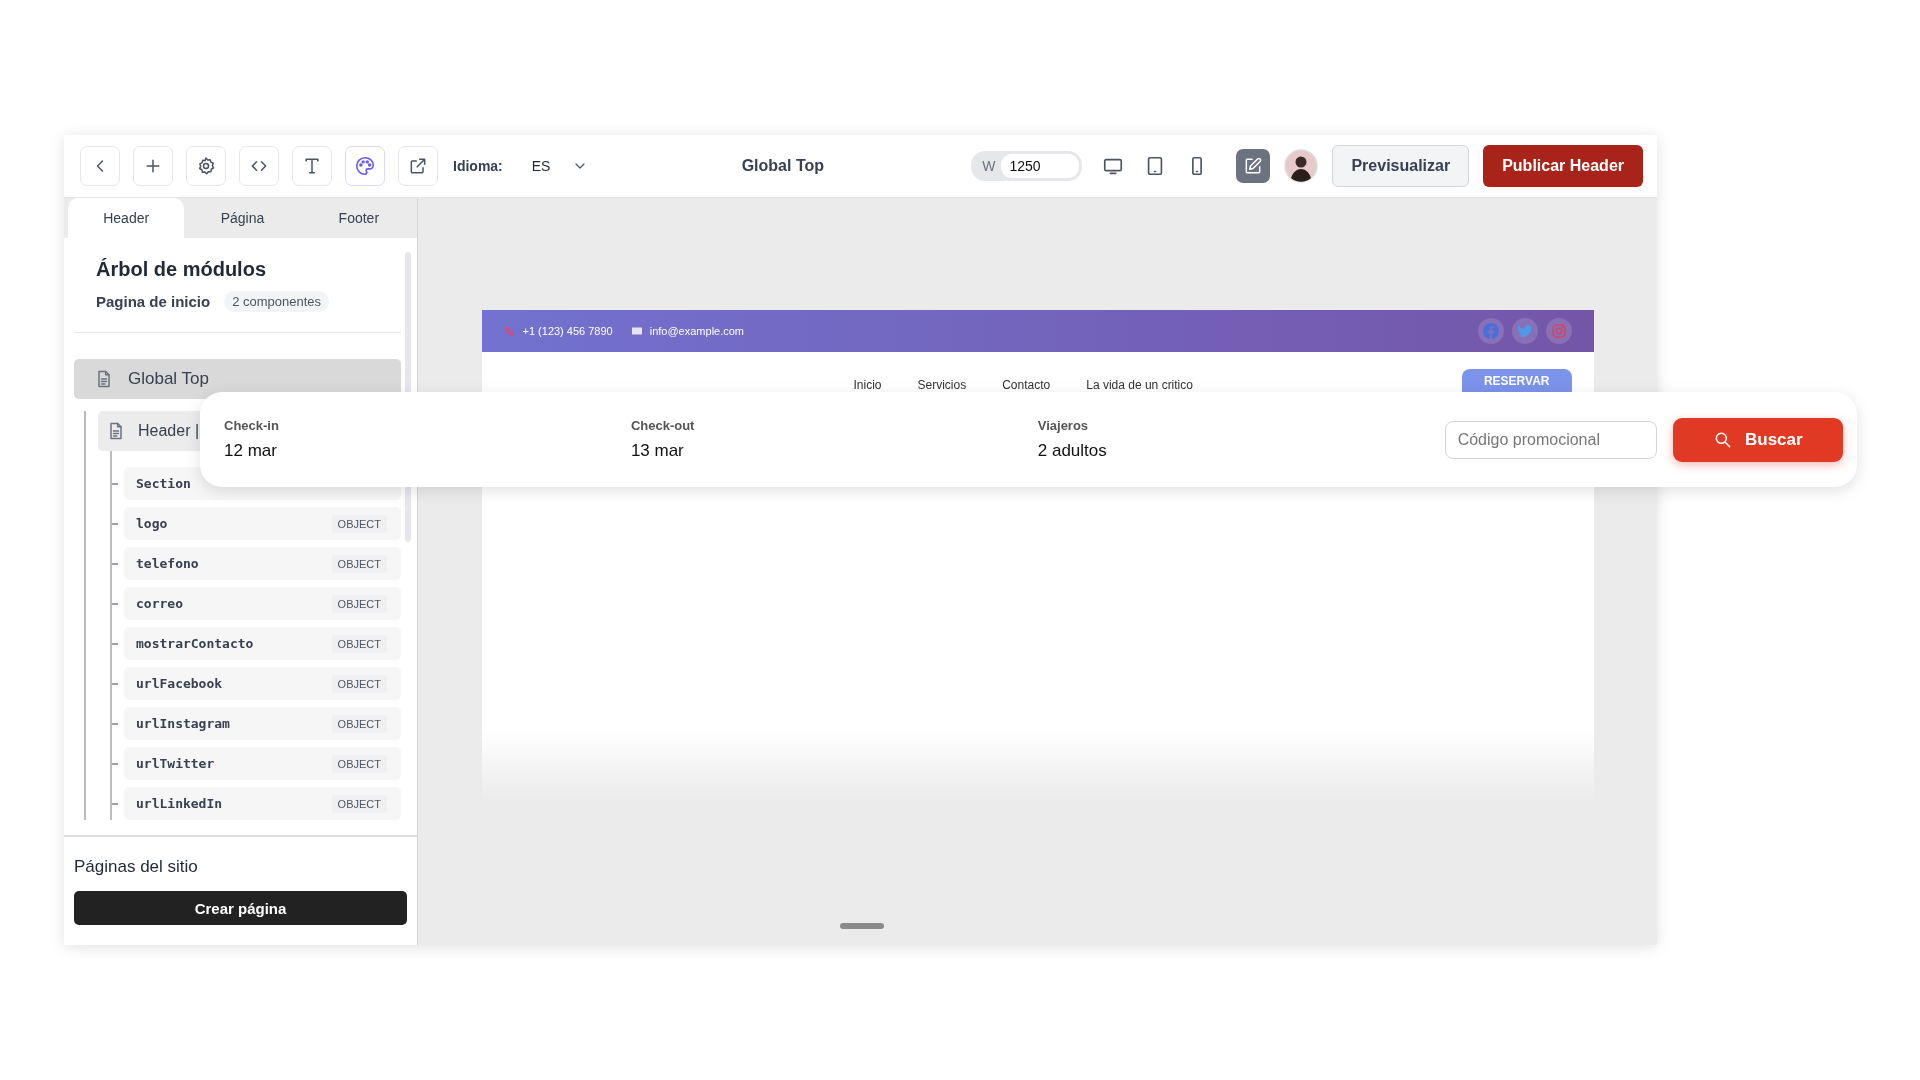 The height and width of the screenshot is (1080, 1920). I want to click on tree-item: urlInstagram OBJECT, so click(262, 723).